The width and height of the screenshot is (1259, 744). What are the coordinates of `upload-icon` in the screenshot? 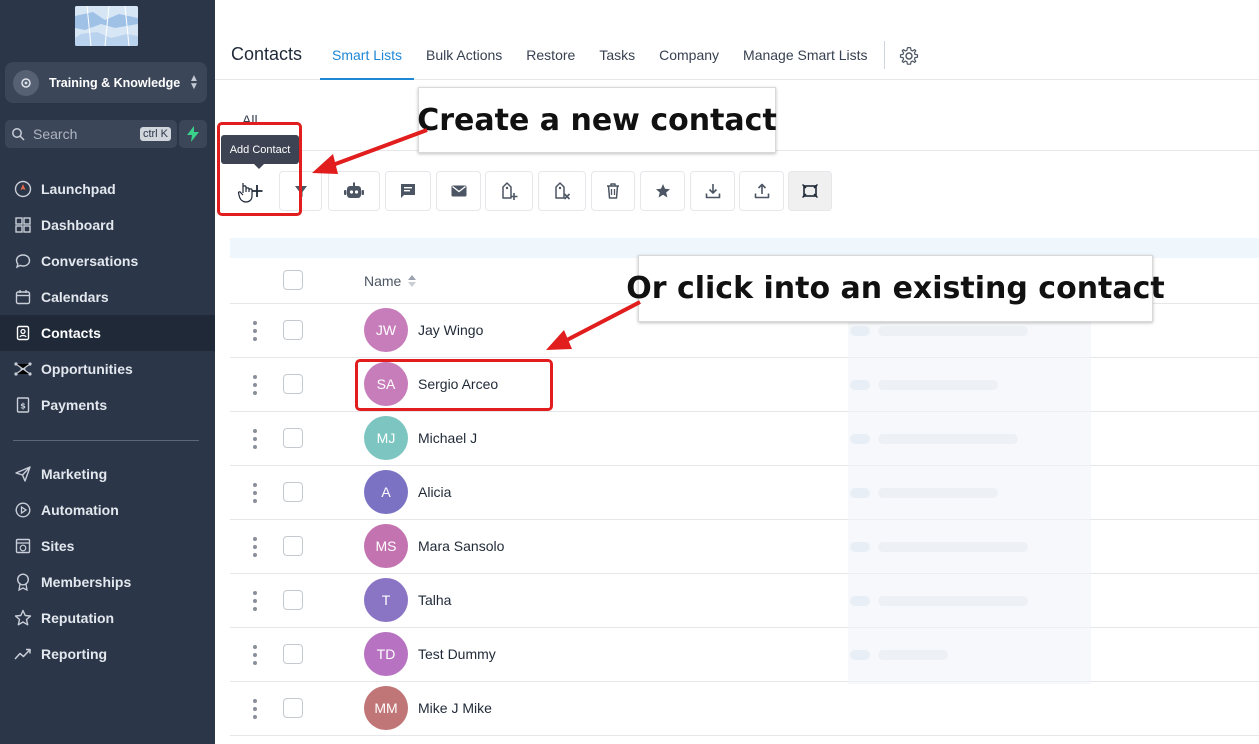 It's located at (761, 191).